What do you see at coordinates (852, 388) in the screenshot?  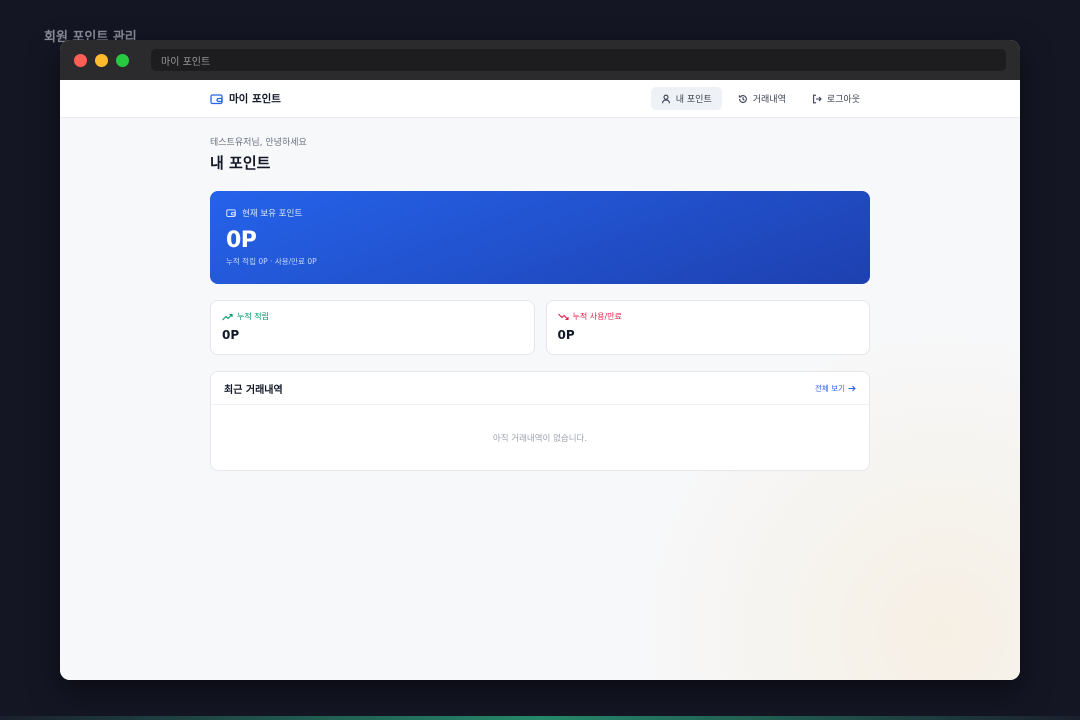 I see `arrow-right-icon` at bounding box center [852, 388].